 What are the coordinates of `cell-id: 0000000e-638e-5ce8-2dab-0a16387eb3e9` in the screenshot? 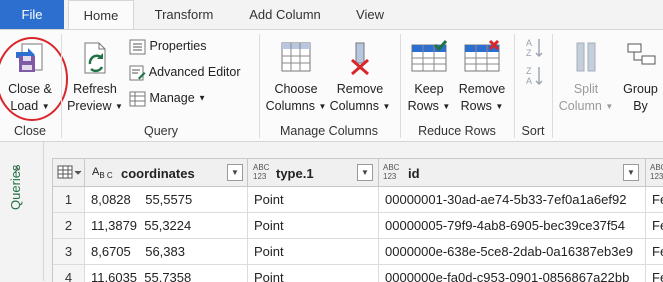 It's located at (512, 252).